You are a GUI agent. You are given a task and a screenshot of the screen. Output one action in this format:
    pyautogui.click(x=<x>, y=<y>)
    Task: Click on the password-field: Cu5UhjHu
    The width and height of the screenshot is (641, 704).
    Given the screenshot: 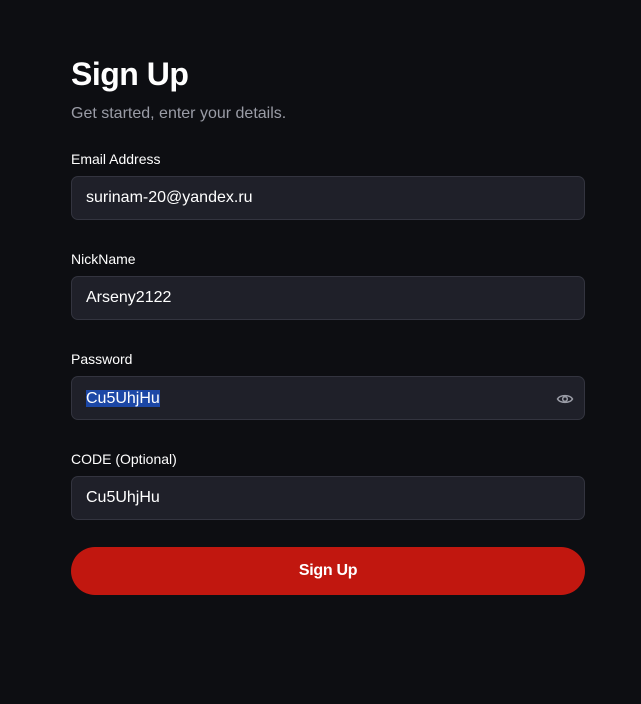 What is the action you would take?
    pyautogui.click(x=328, y=398)
    